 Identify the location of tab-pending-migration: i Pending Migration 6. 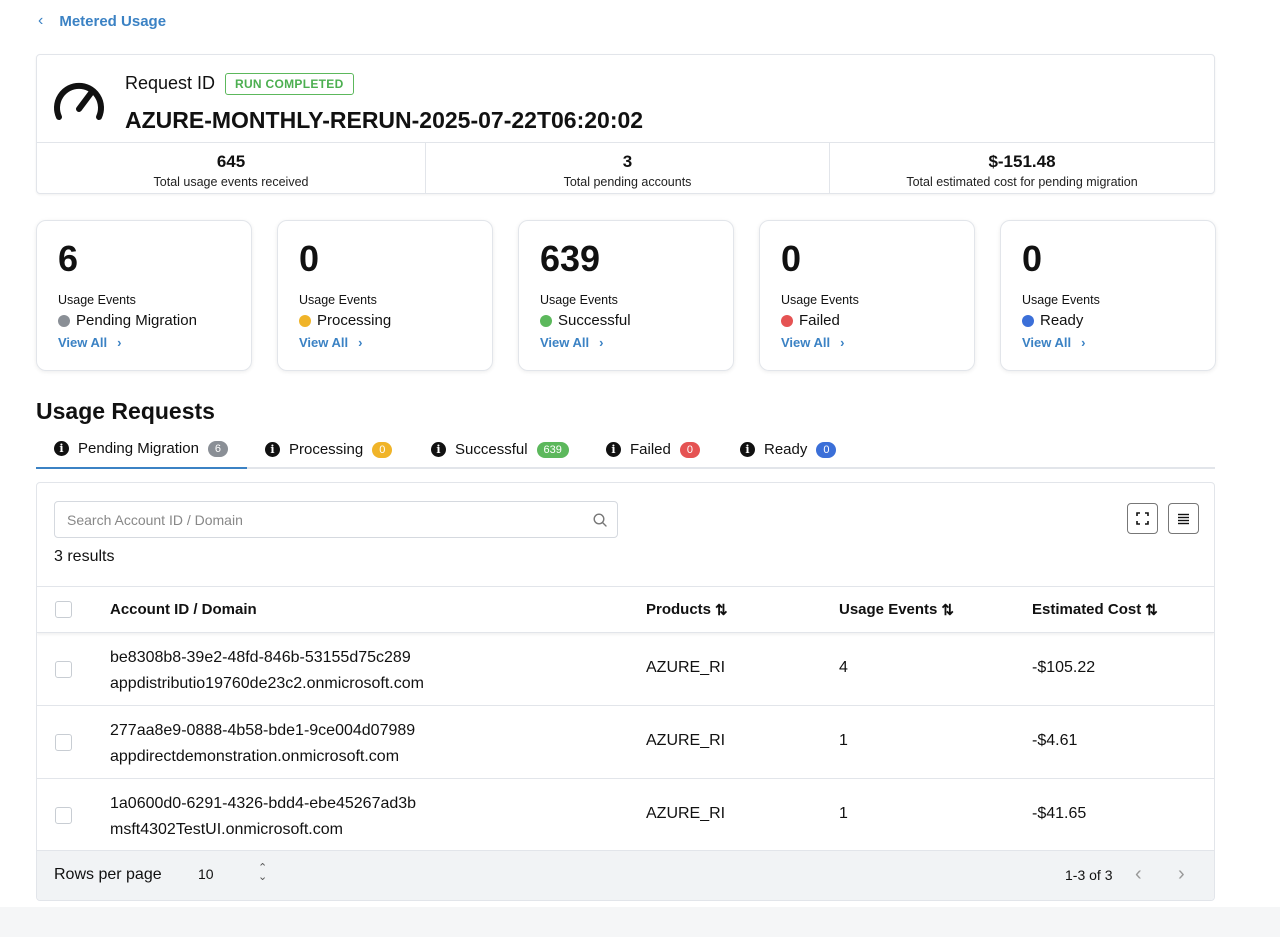
(141, 449).